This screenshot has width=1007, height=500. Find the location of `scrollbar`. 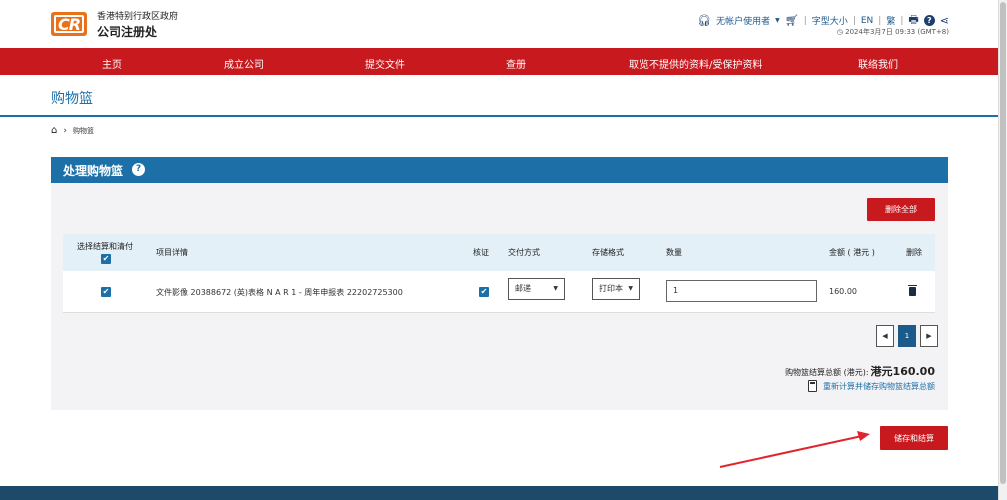

scrollbar is located at coordinates (1002, 250).